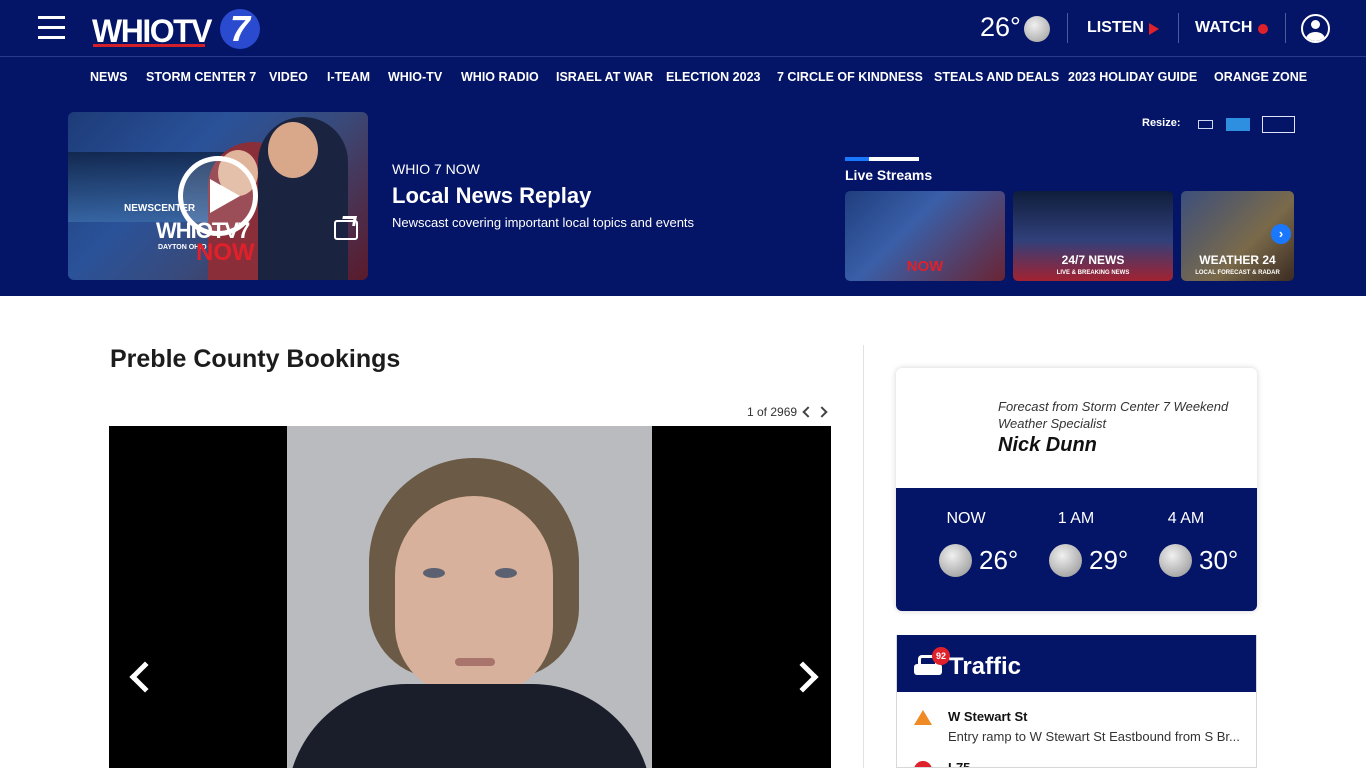  I want to click on menu-icon, so click(51, 28).